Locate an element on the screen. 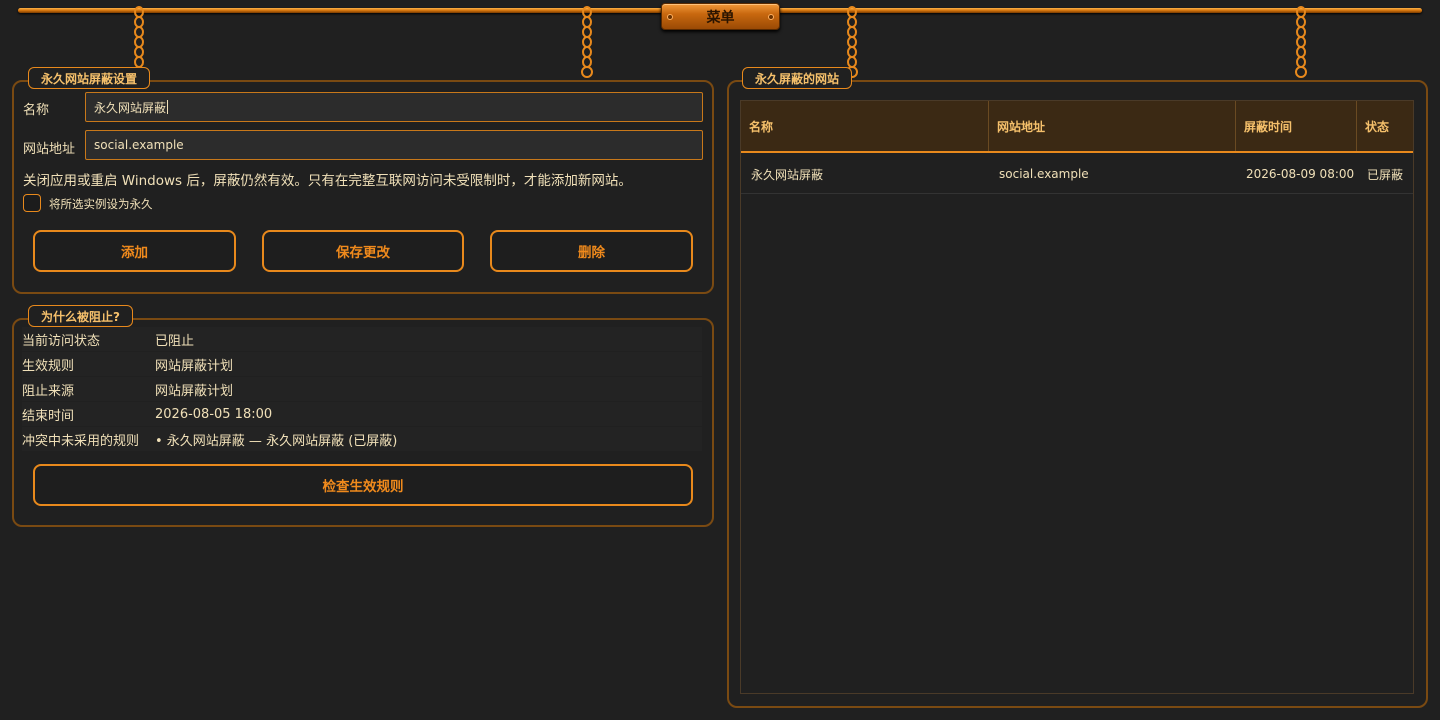 This screenshot has height=720, width=1440. add-button: 添加 is located at coordinates (134, 251).